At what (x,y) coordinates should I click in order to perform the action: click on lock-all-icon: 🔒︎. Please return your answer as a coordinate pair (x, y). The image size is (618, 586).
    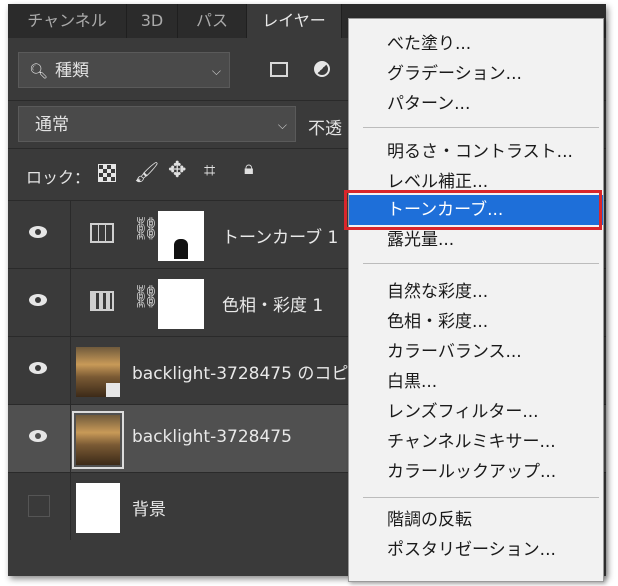
    Looking at the image, I should click on (249, 168).